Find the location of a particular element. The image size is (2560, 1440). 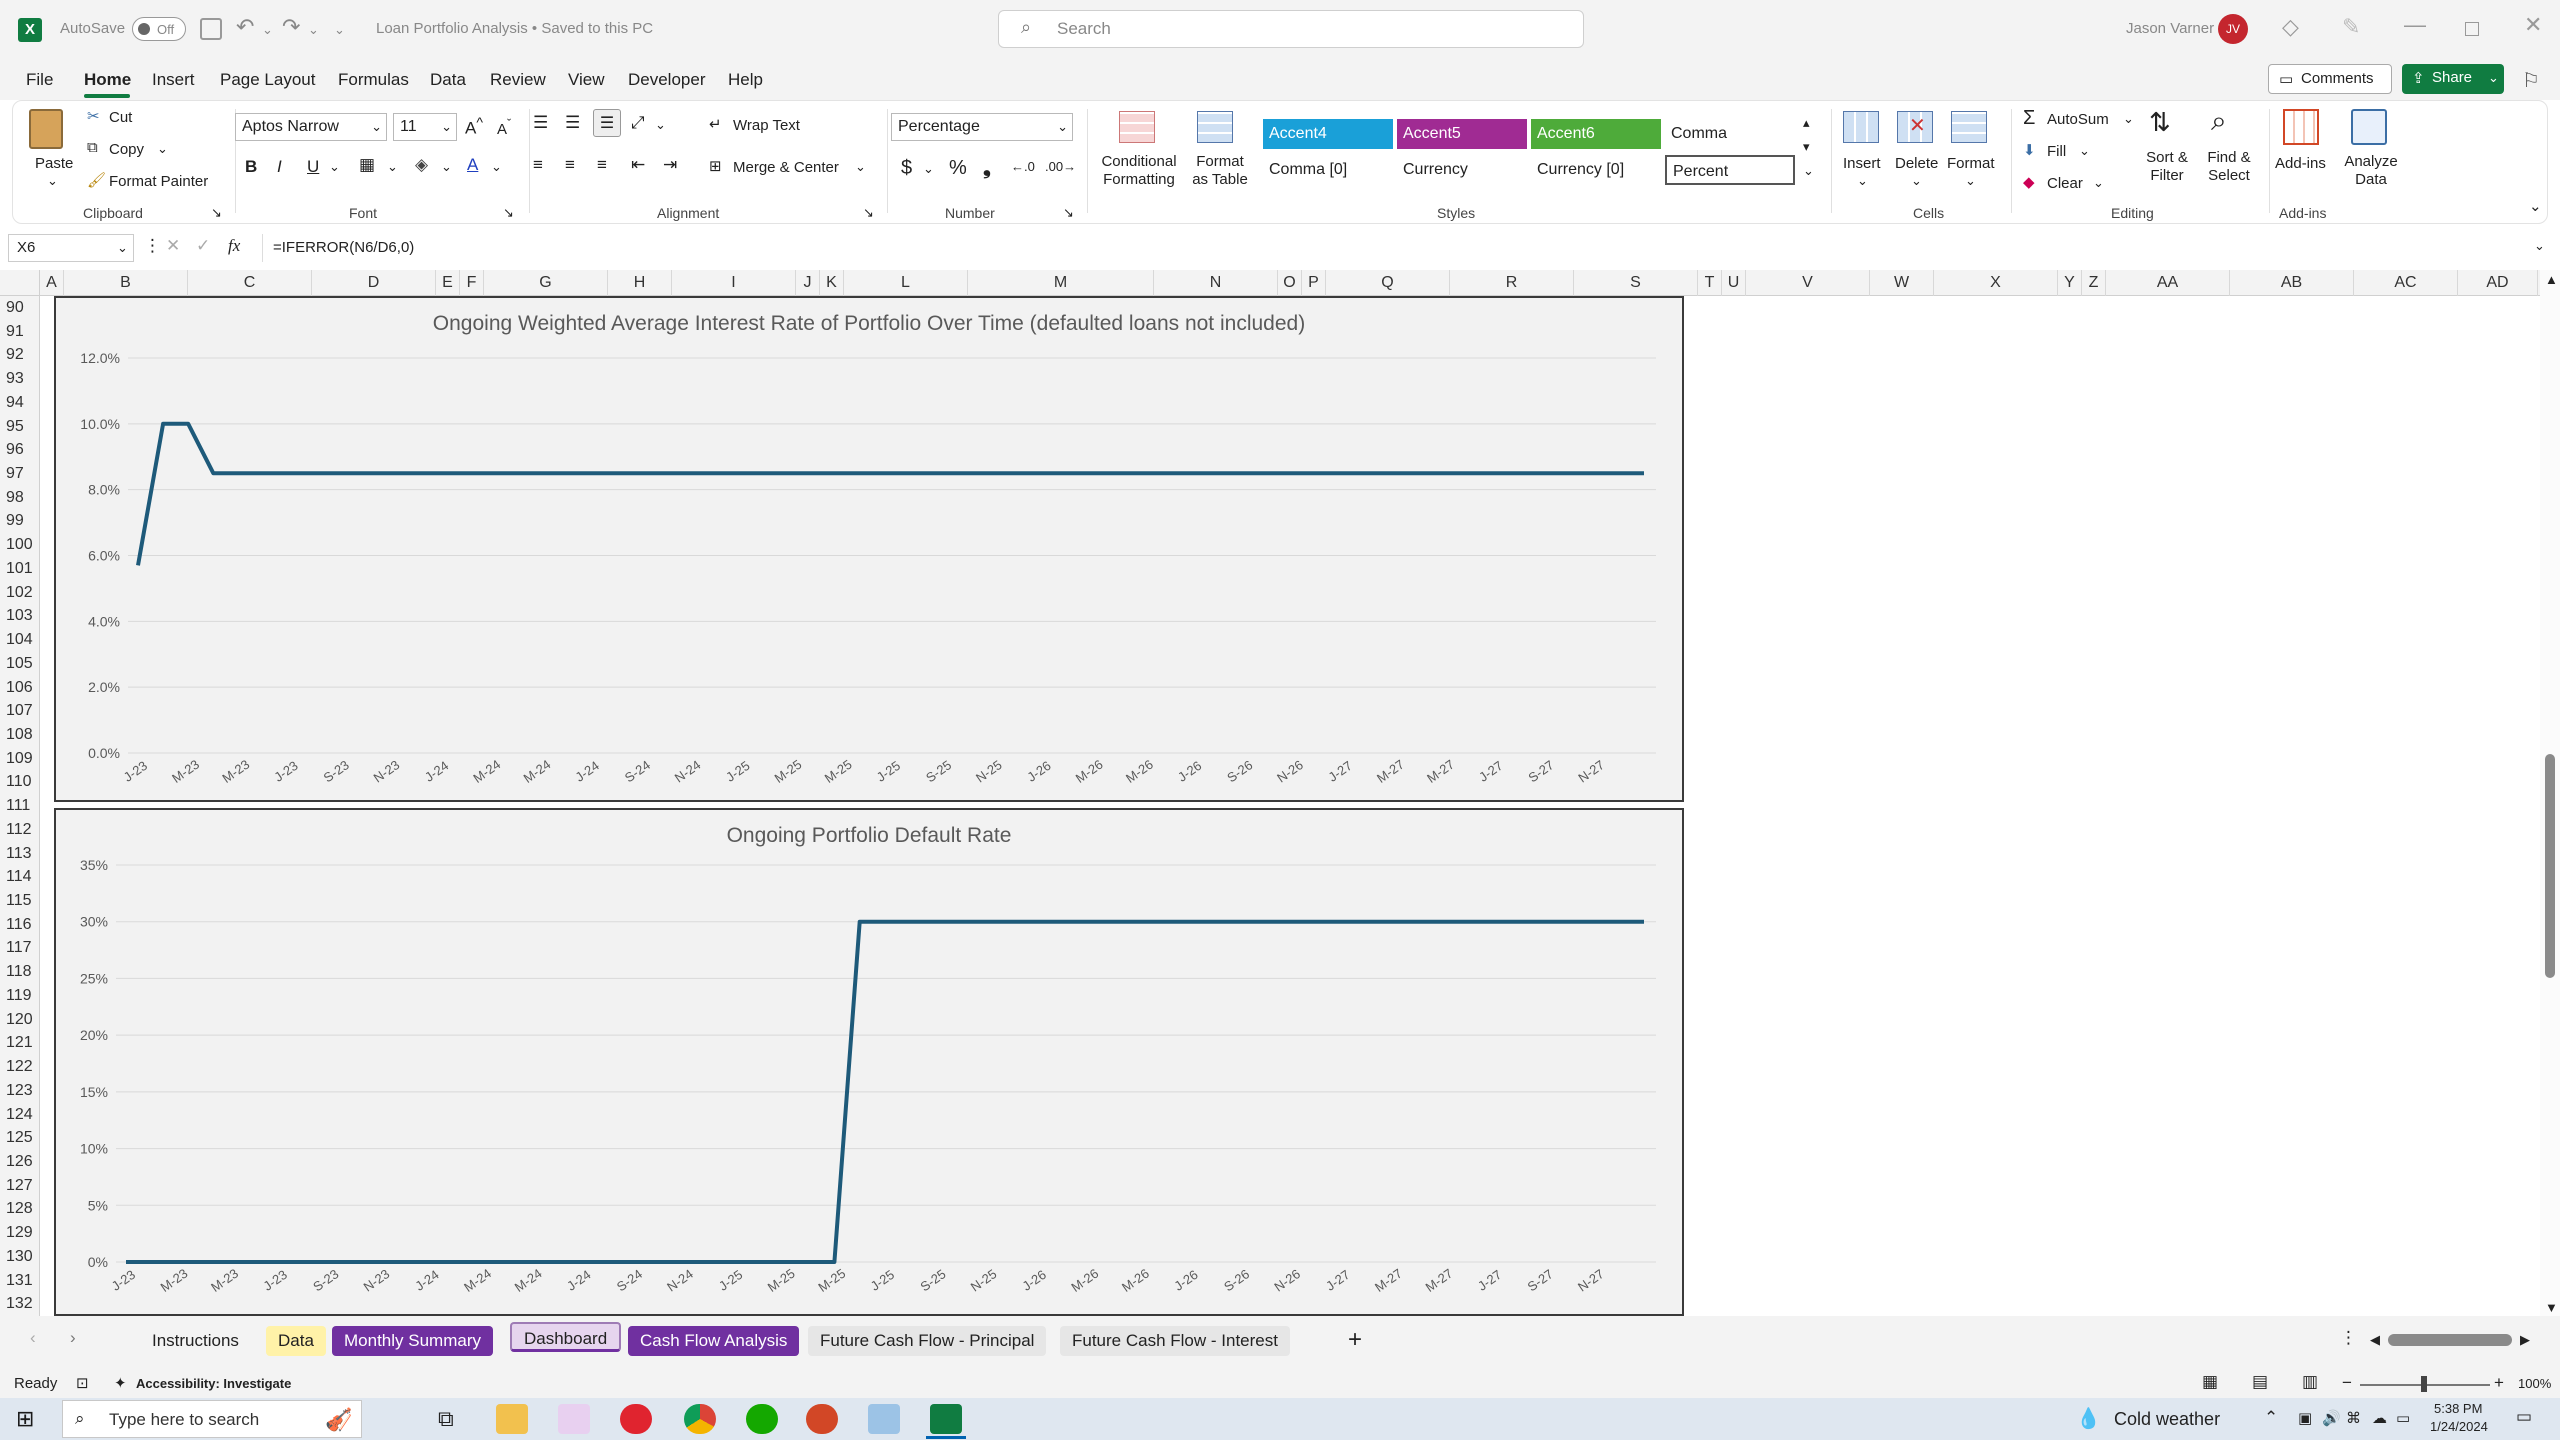

style-currency-0: Currency [0] is located at coordinates (1596, 170).